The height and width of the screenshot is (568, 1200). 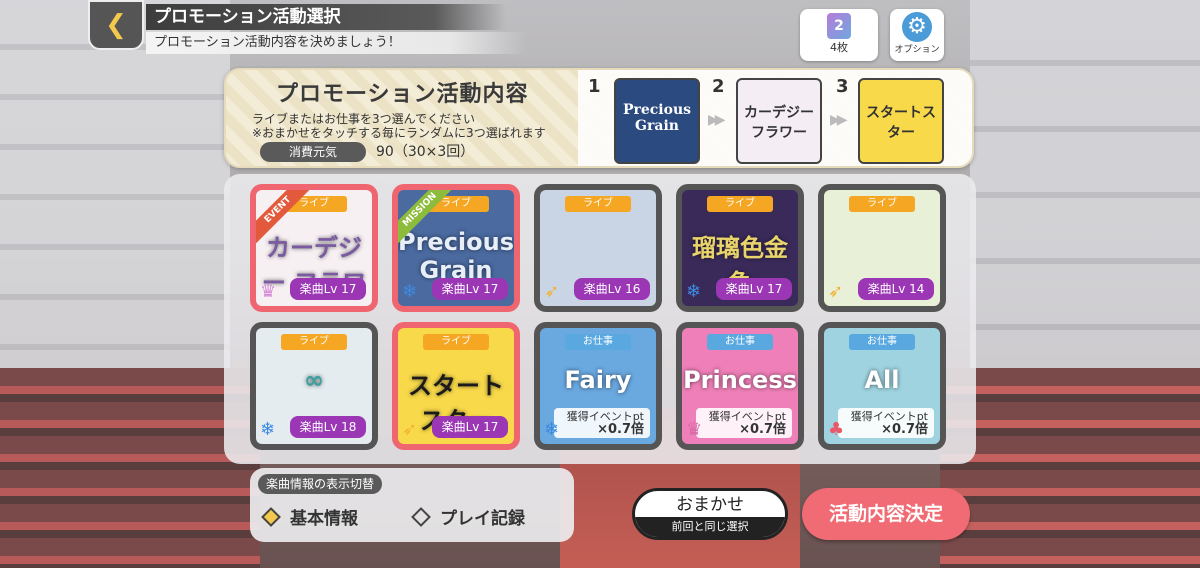 I want to click on slot-art-text: カーデジー フラワー, so click(x=779, y=123).